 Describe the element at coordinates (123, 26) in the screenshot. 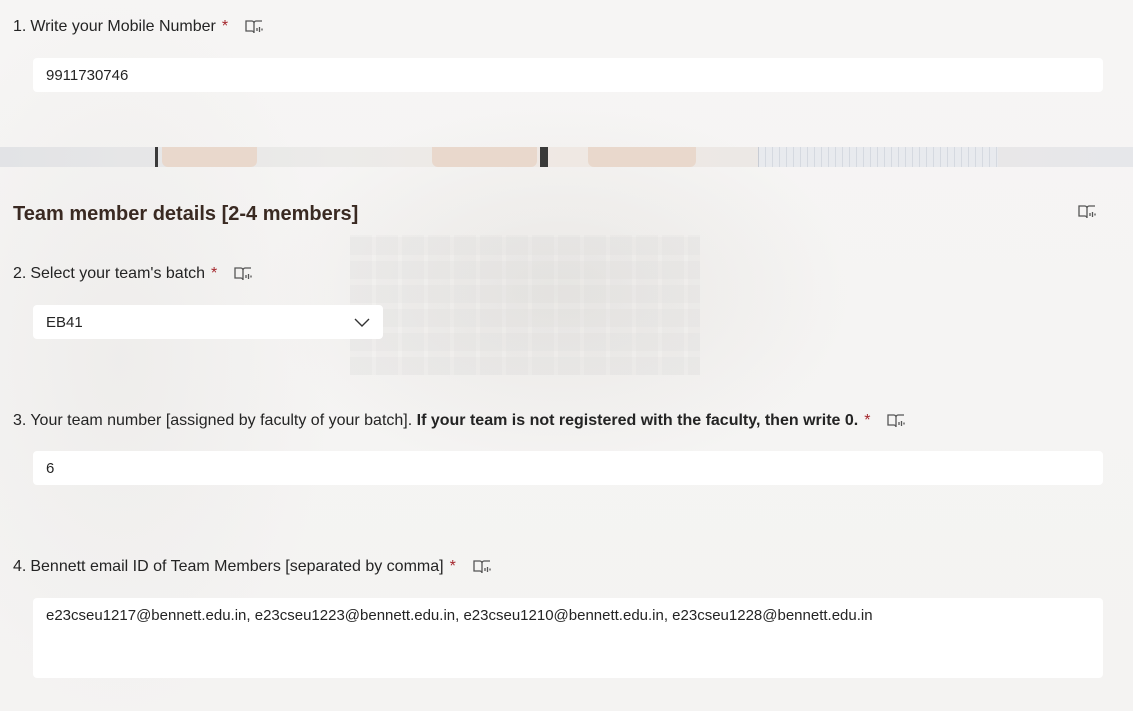

I see `question-label: Write your Mobile Number` at that location.